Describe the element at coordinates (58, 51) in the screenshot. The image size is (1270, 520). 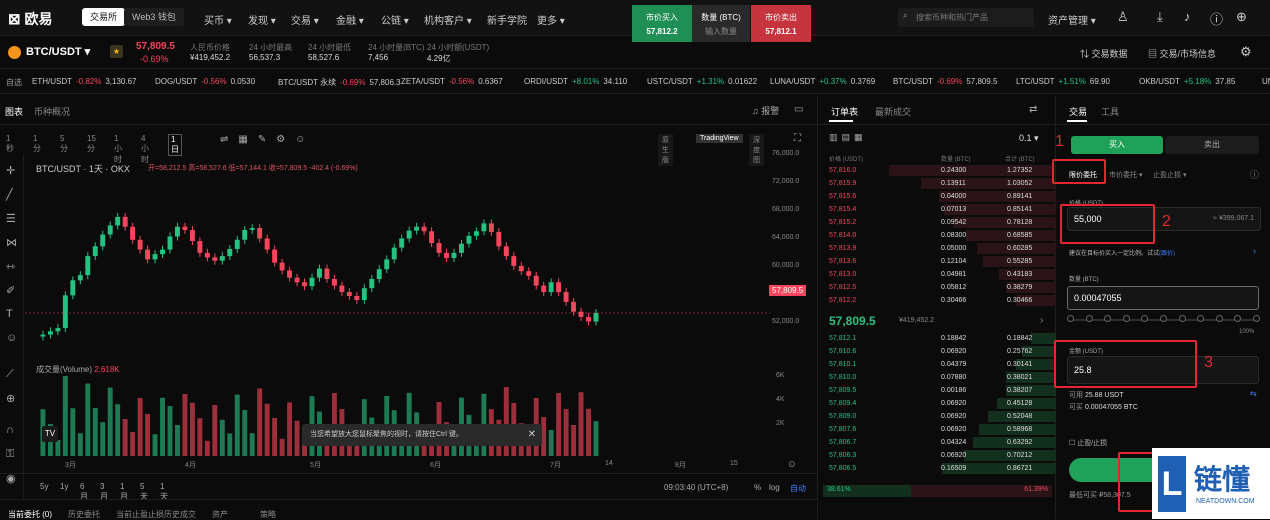
I see `pair-selector: BTC/USDT ▾` at that location.